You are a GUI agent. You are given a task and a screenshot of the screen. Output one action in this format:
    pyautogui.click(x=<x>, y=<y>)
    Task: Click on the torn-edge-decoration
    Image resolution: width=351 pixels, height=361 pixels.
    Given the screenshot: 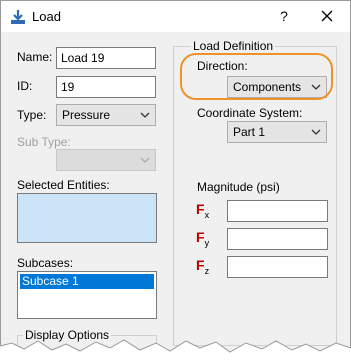 What is the action you would take?
    pyautogui.click(x=175, y=350)
    